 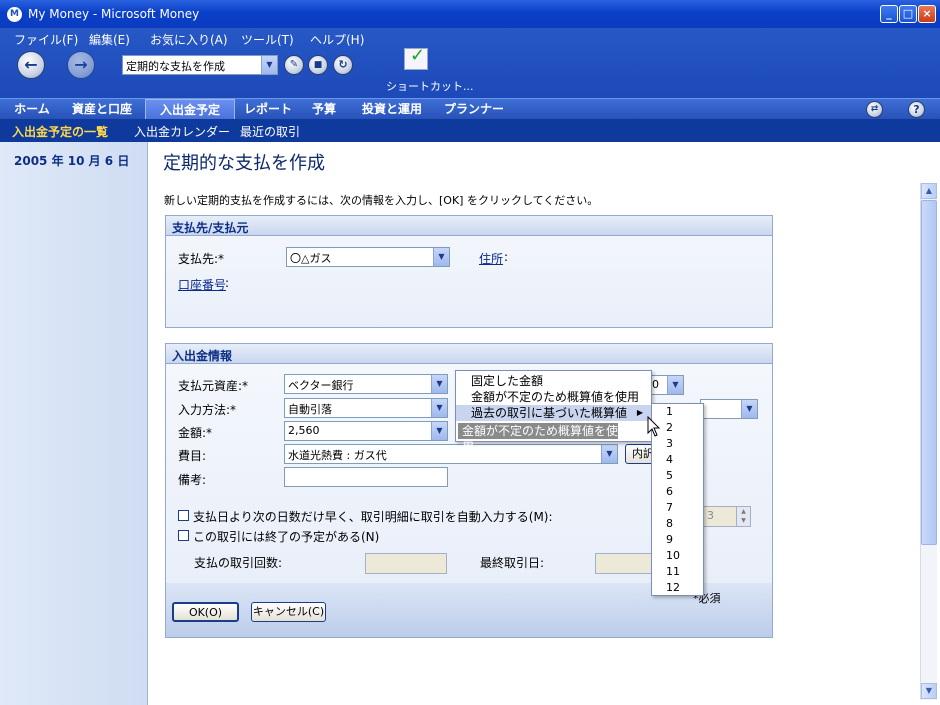 I want to click on count-item-2: 2, so click(x=669, y=428).